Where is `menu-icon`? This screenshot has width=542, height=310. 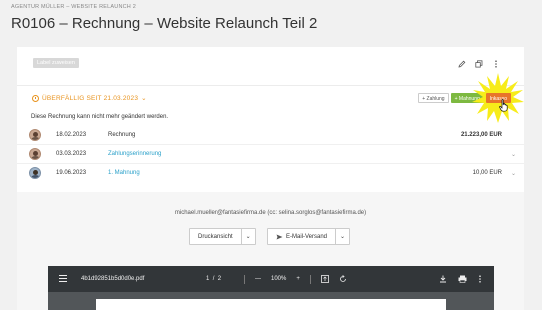 menu-icon is located at coordinates (63, 279).